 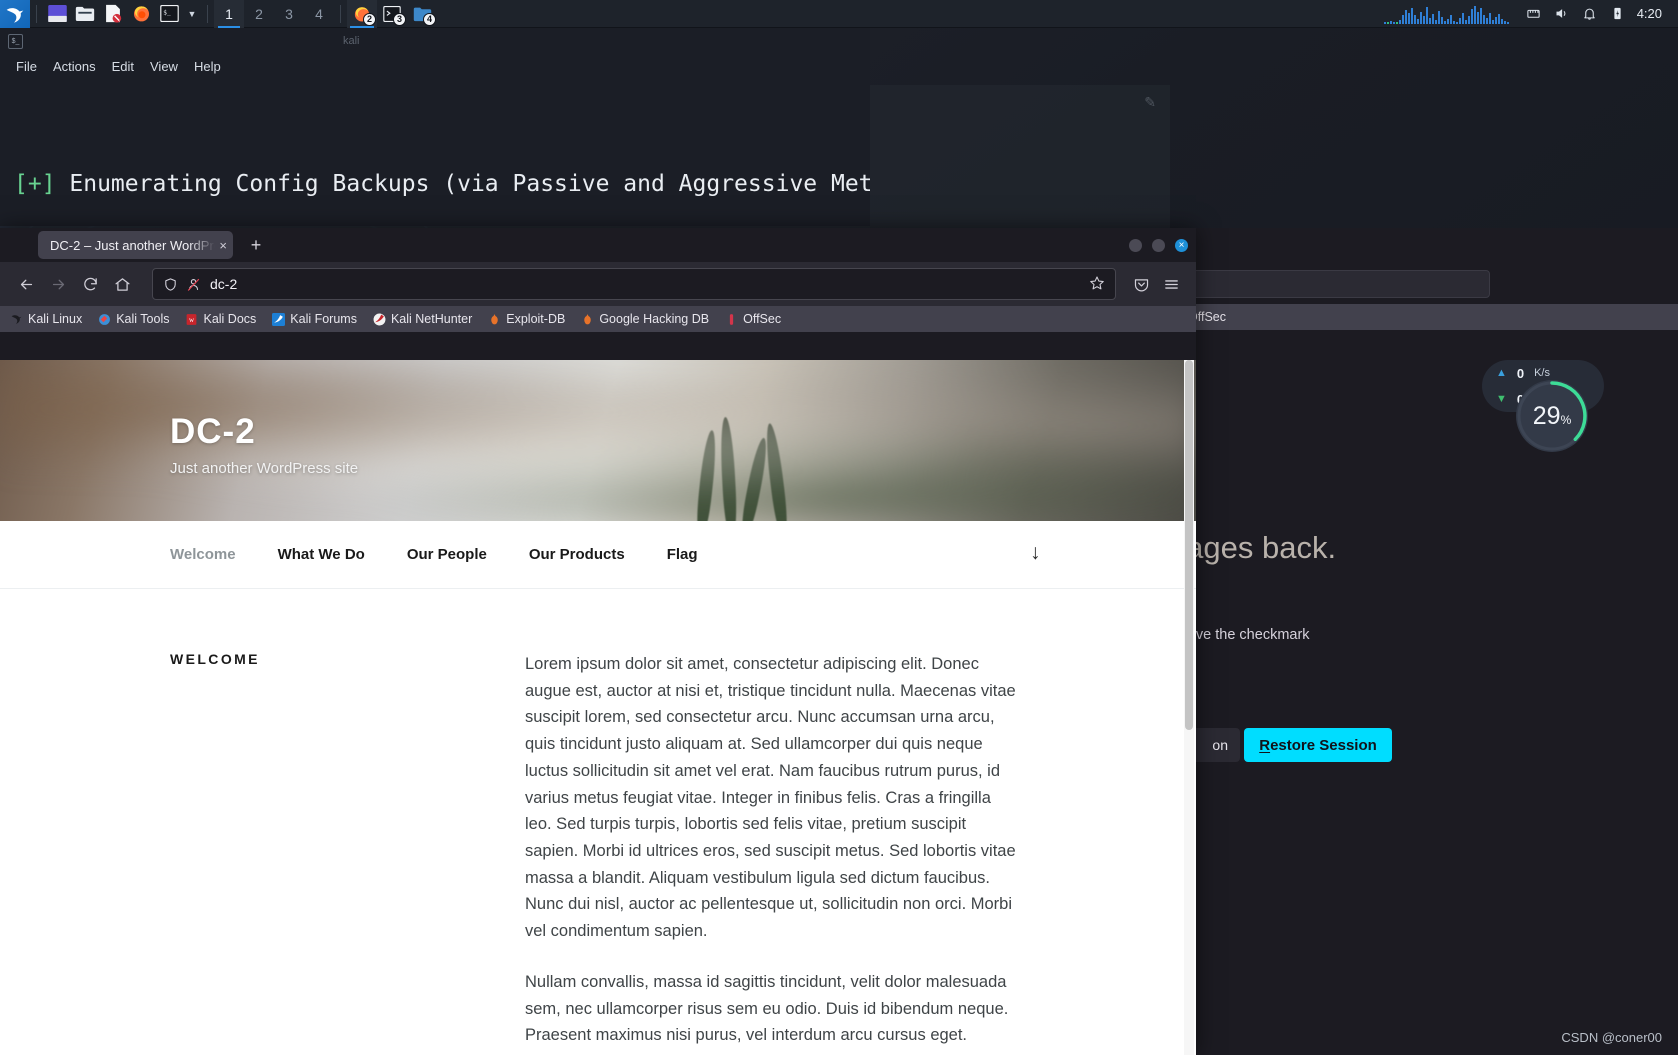 I want to click on workspace-2: 2, so click(x=259, y=14).